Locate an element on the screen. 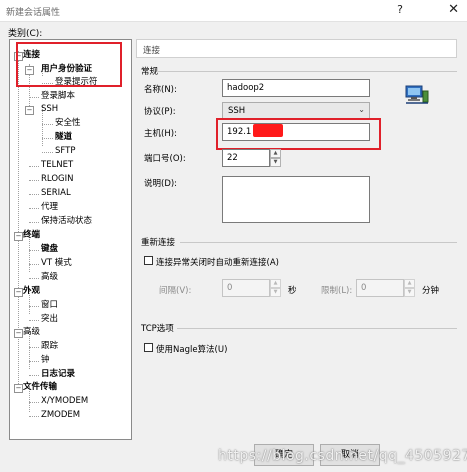 The height and width of the screenshot is (472, 467). nagle-checkbox is located at coordinates (148, 347).